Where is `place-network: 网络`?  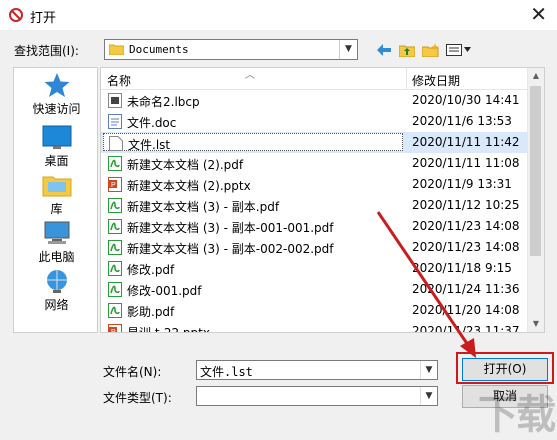 place-network: 网络 is located at coordinates (56, 290).